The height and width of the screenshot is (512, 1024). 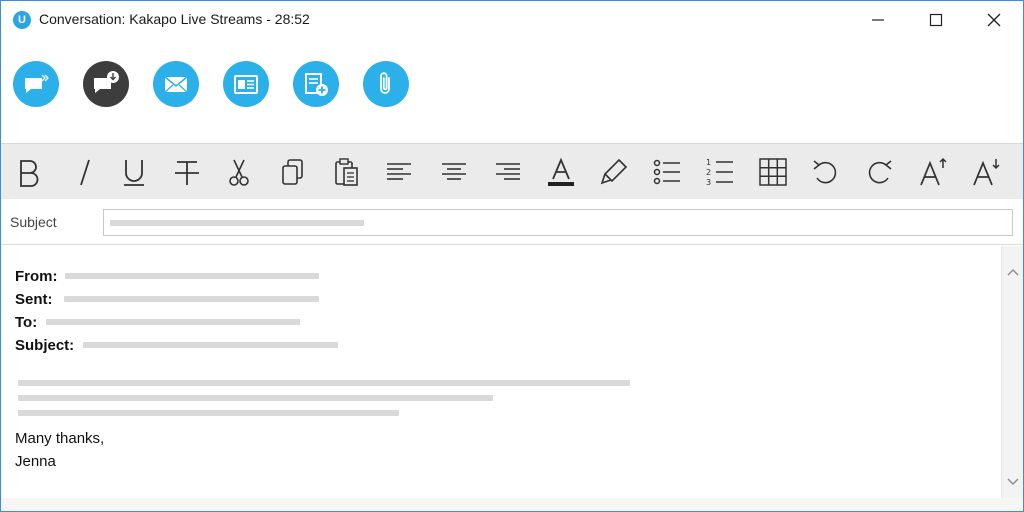 I want to click on minimize-icon, so click(x=878, y=20).